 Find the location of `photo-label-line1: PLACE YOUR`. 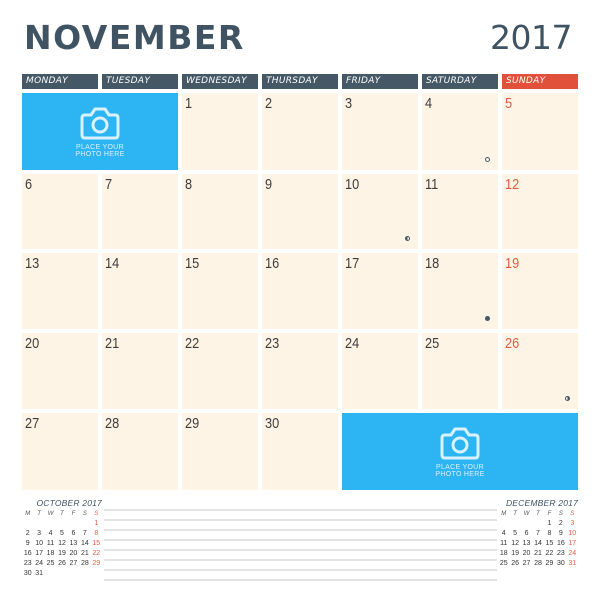

photo-label-line1: PLACE YOUR is located at coordinates (100, 147).